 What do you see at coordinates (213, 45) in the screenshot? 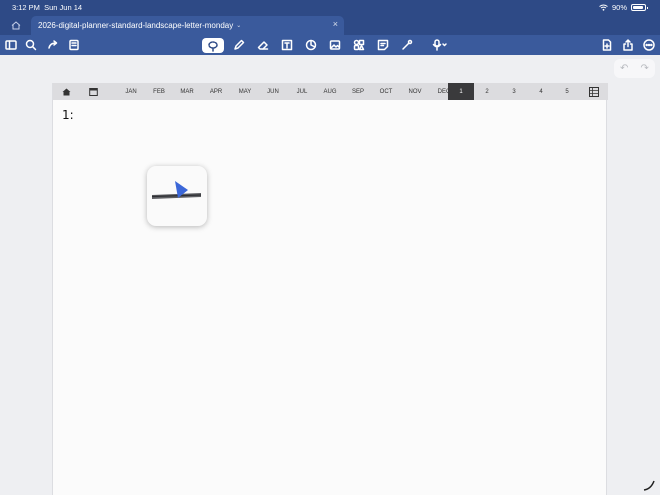
I see `lasso-icon` at bounding box center [213, 45].